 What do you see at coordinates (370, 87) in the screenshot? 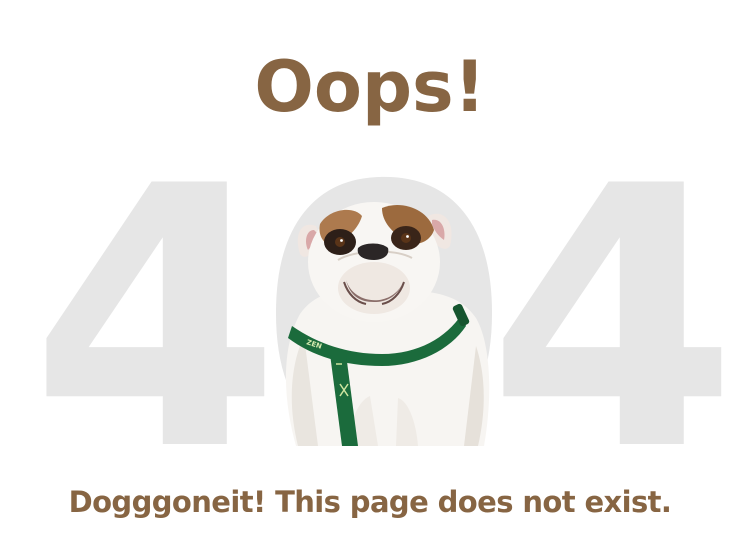
I see `page-title: Oops!` at bounding box center [370, 87].